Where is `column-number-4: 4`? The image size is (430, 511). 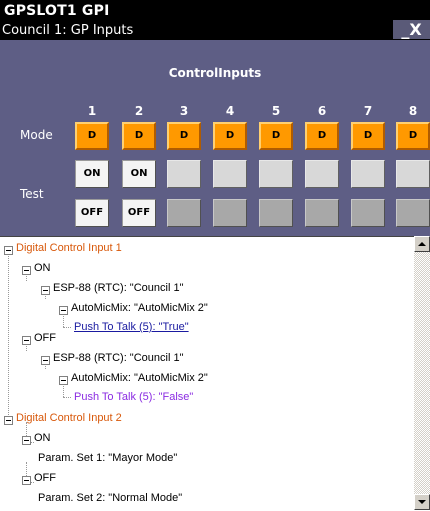 column-number-4: 4 is located at coordinates (230, 111).